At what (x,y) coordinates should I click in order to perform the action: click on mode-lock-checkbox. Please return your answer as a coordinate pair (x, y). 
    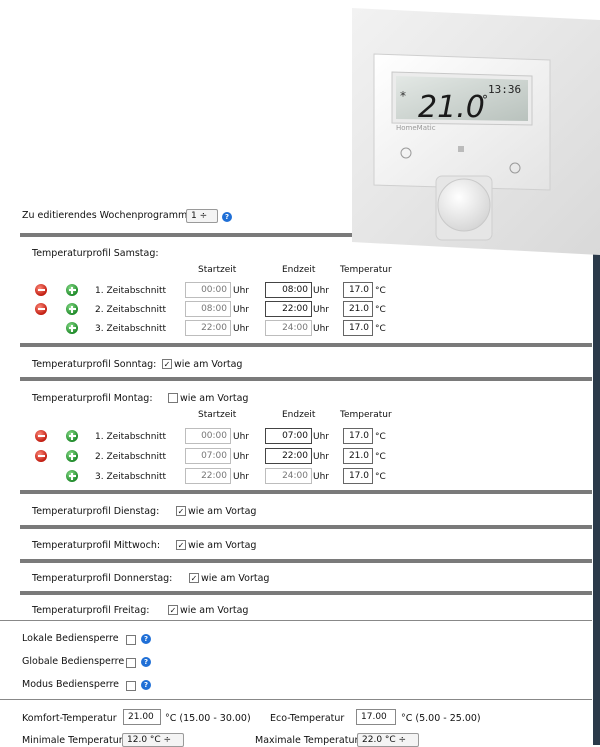
    Looking at the image, I should click on (131, 686).